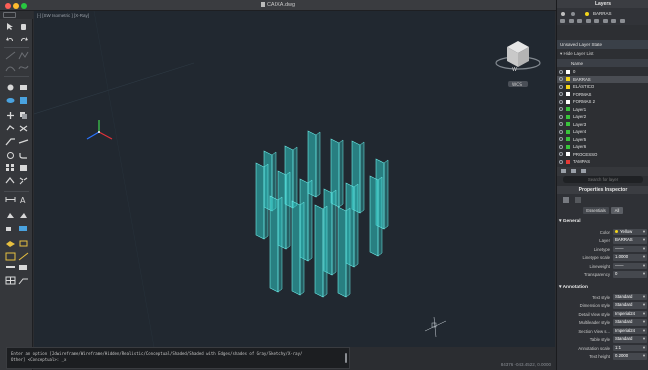 The image size is (648, 370). What do you see at coordinates (23, 199) in the screenshot?
I see `text-tool-icon: A` at bounding box center [23, 199].